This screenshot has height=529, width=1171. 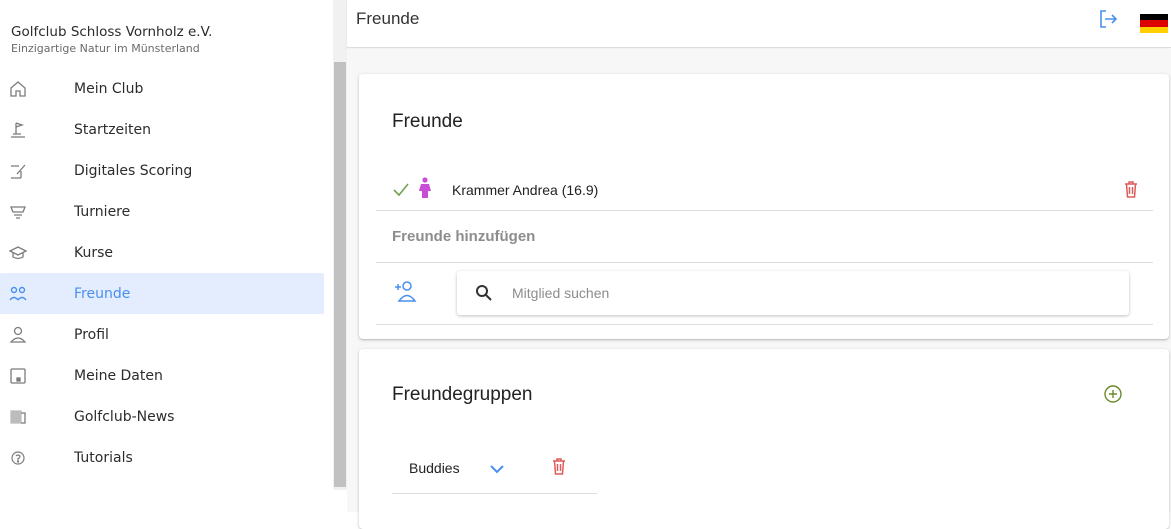 What do you see at coordinates (18, 335) in the screenshot?
I see `person-icon` at bounding box center [18, 335].